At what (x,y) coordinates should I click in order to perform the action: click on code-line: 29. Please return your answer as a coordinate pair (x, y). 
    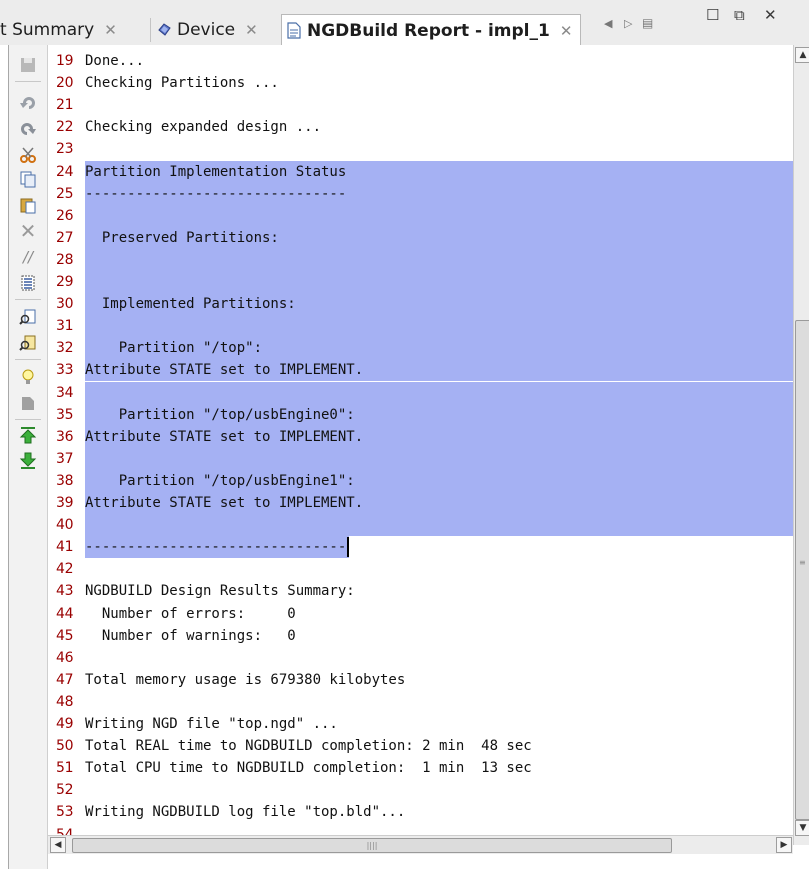
    Looking at the image, I should click on (420, 282).